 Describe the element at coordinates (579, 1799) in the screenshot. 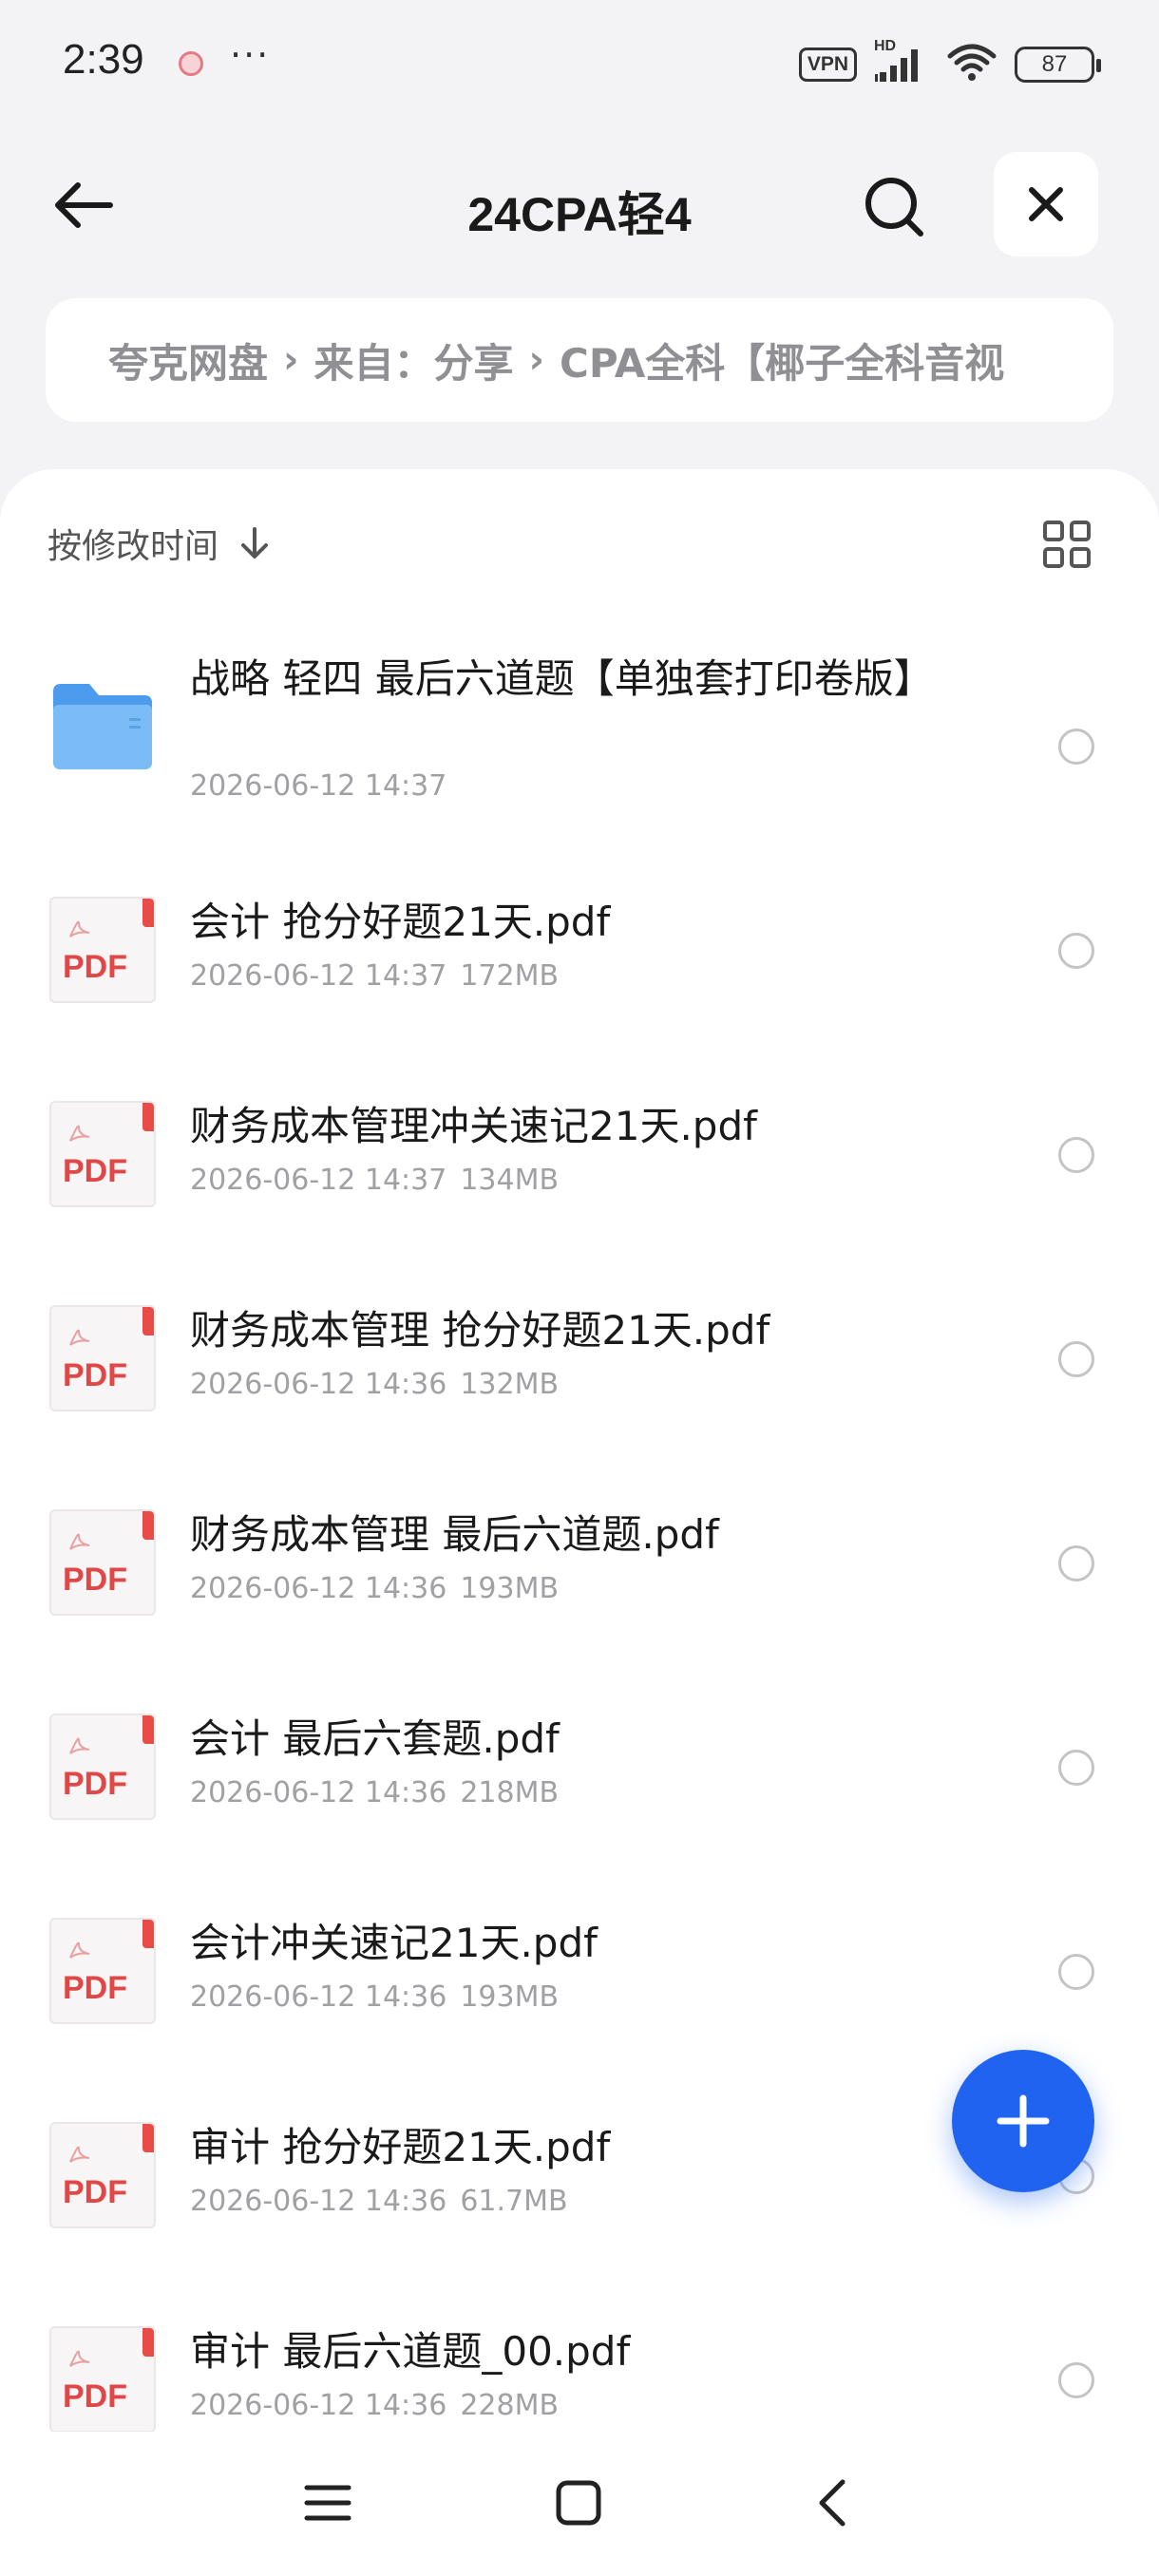

I see `list-item: PDF 会计 最后六套题.pdf 2026-06-12 14:36 218MB` at that location.